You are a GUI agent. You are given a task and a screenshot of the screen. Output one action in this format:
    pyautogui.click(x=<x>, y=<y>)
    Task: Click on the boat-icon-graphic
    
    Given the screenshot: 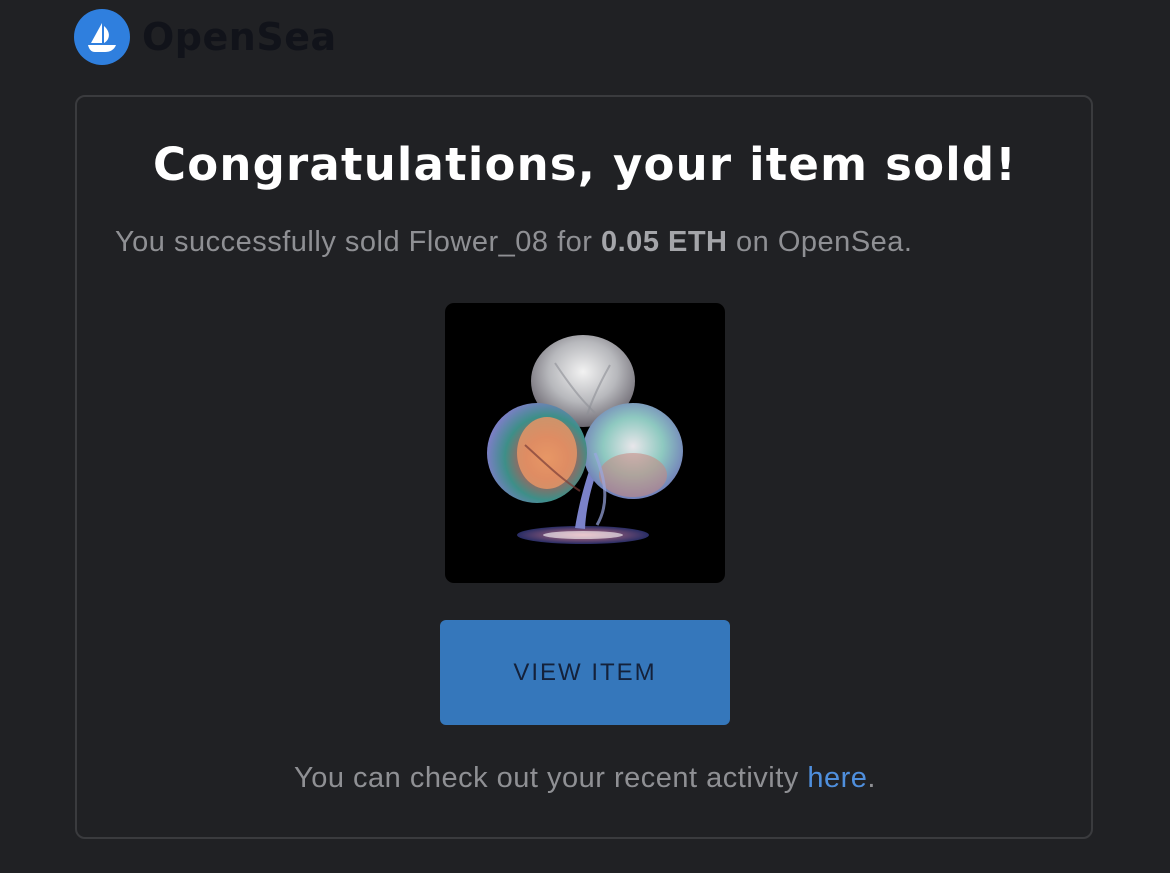 What is the action you would take?
    pyautogui.click(x=102, y=37)
    